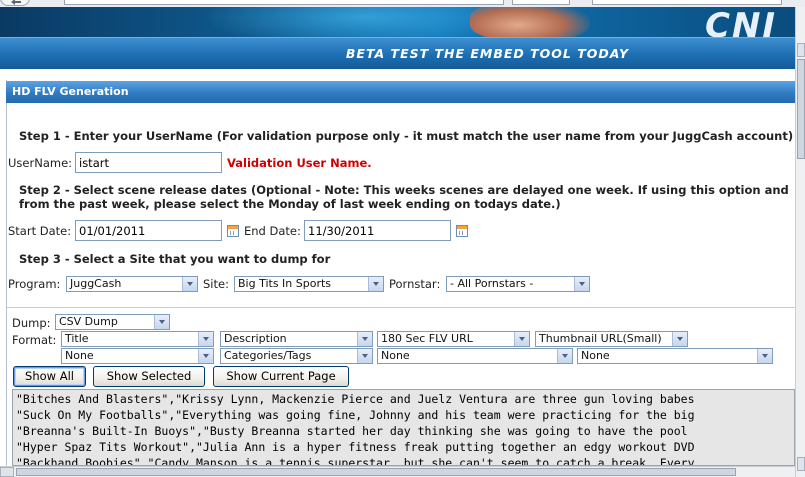  What do you see at coordinates (400, 92) in the screenshot?
I see `panel-header: HD FLV Generation` at bounding box center [400, 92].